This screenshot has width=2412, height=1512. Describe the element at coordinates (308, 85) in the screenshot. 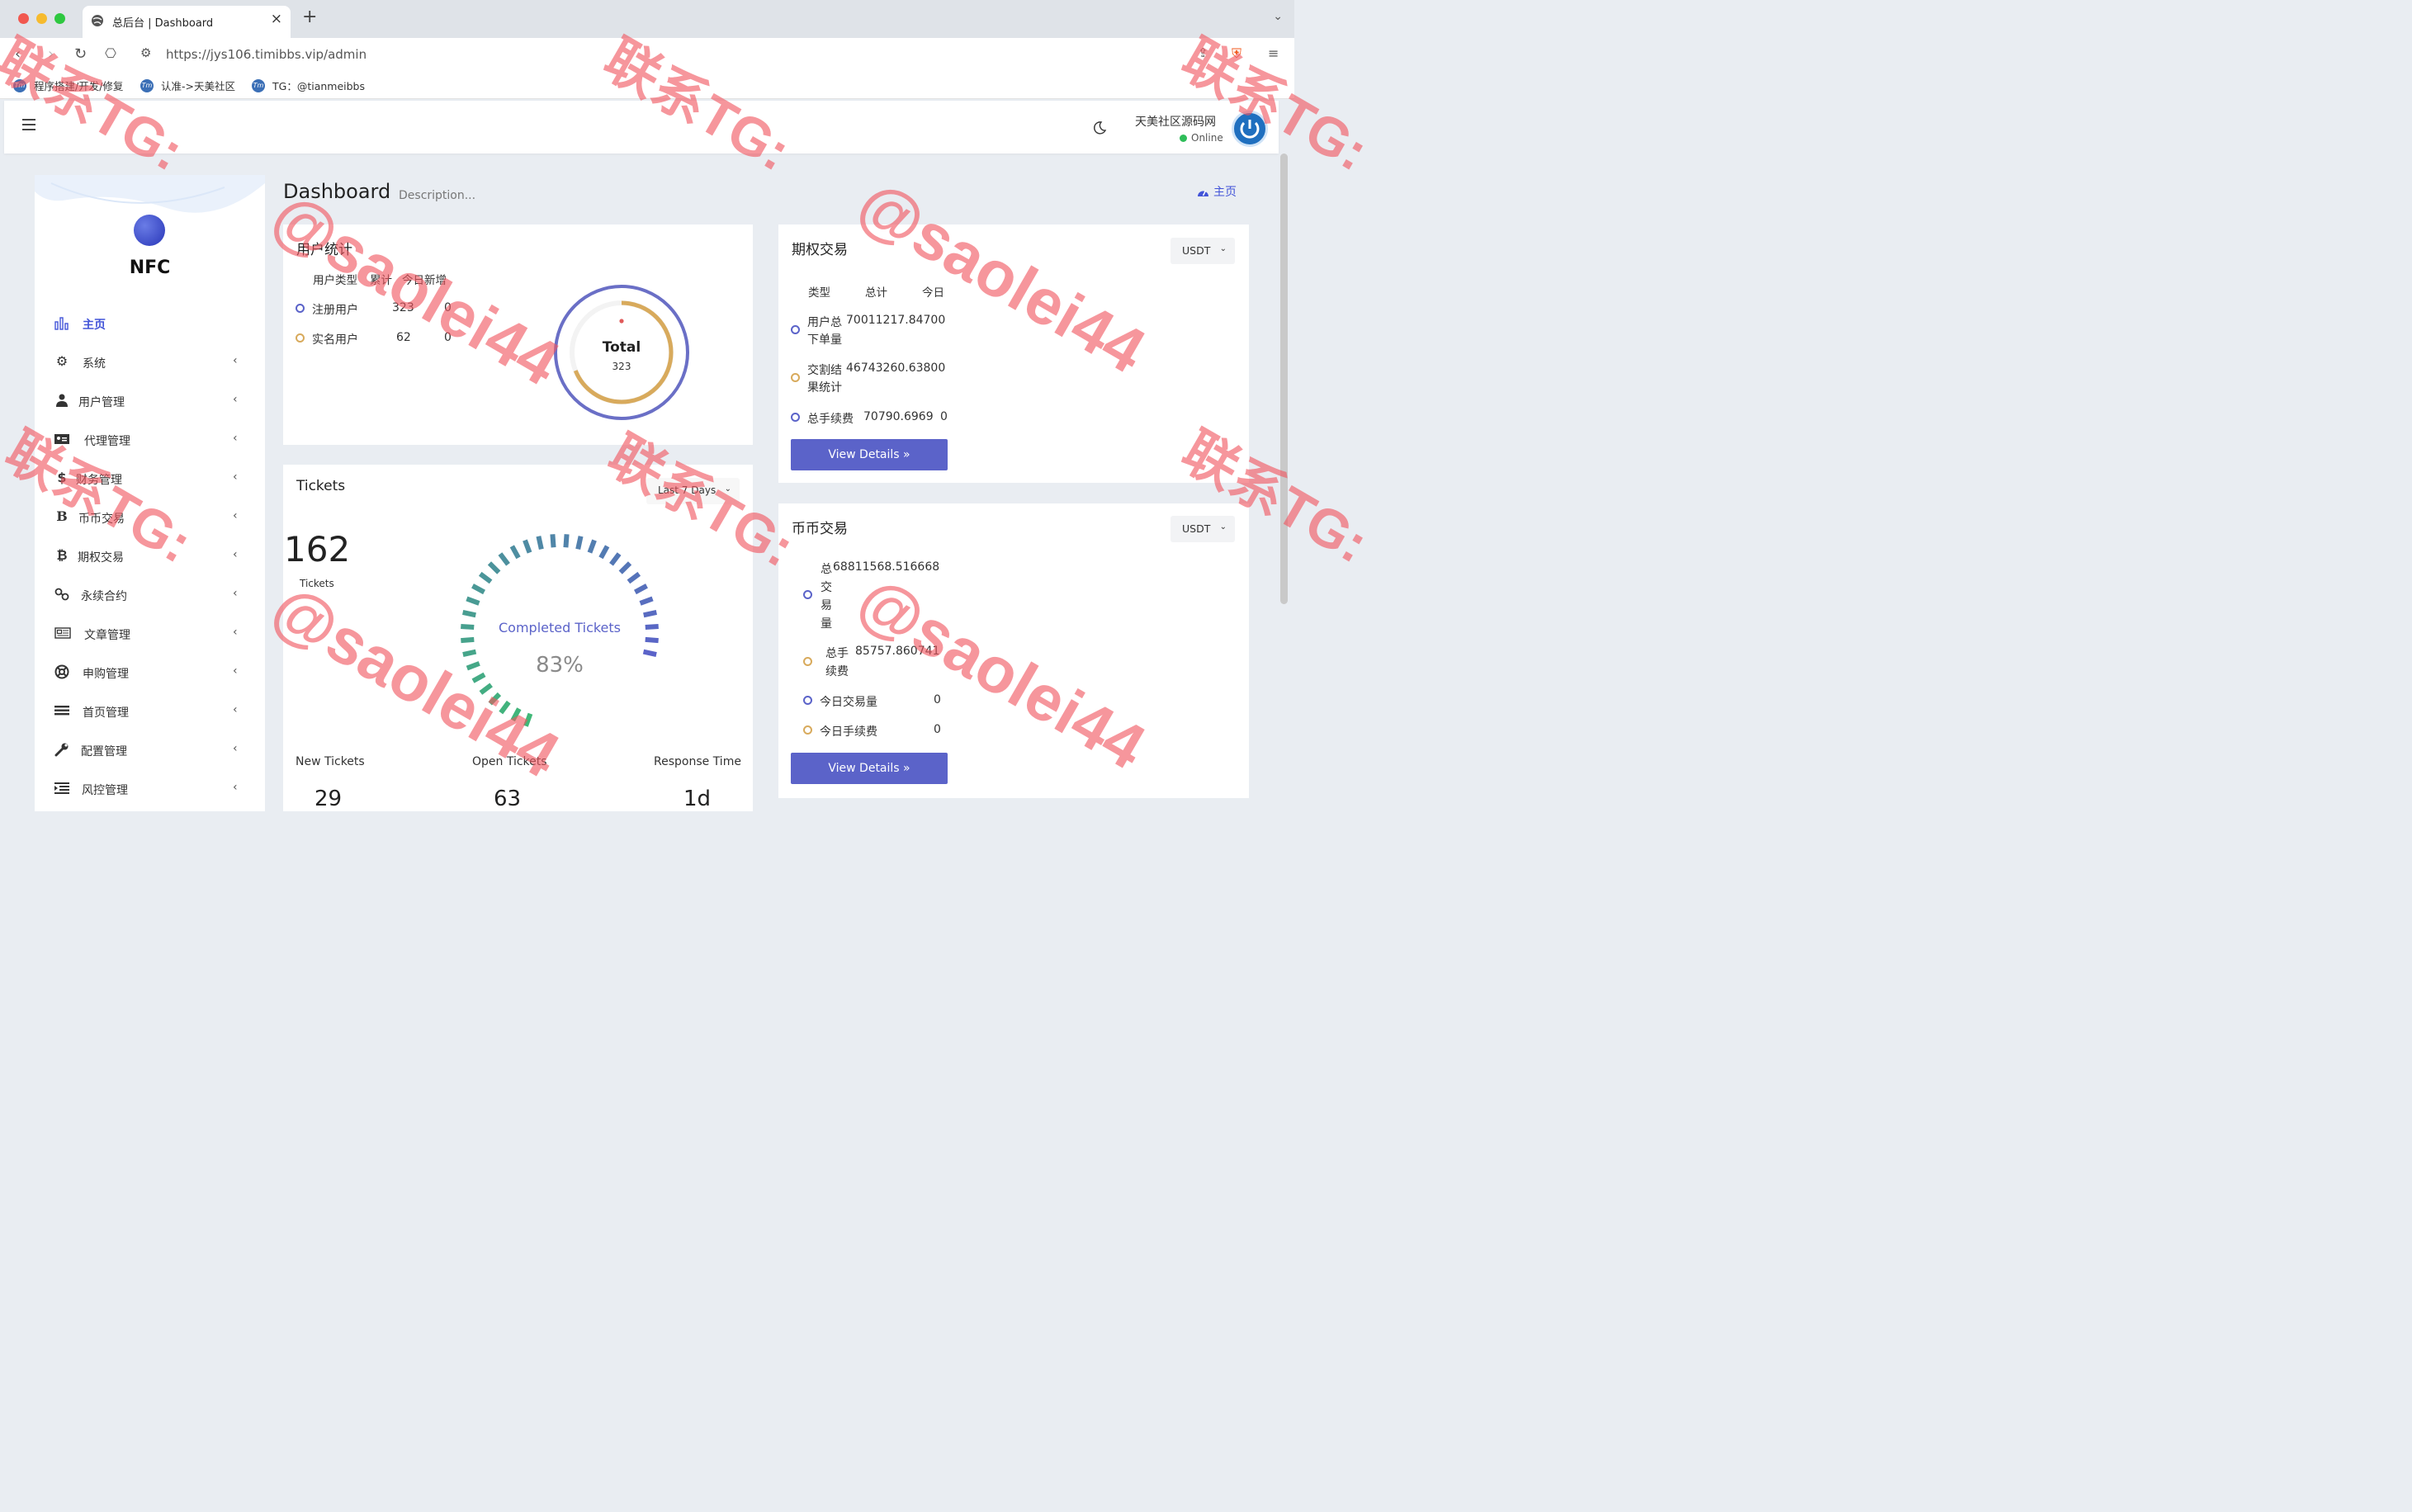

I see `bookmark-item: Tm TG：@tianmeibbs` at that location.